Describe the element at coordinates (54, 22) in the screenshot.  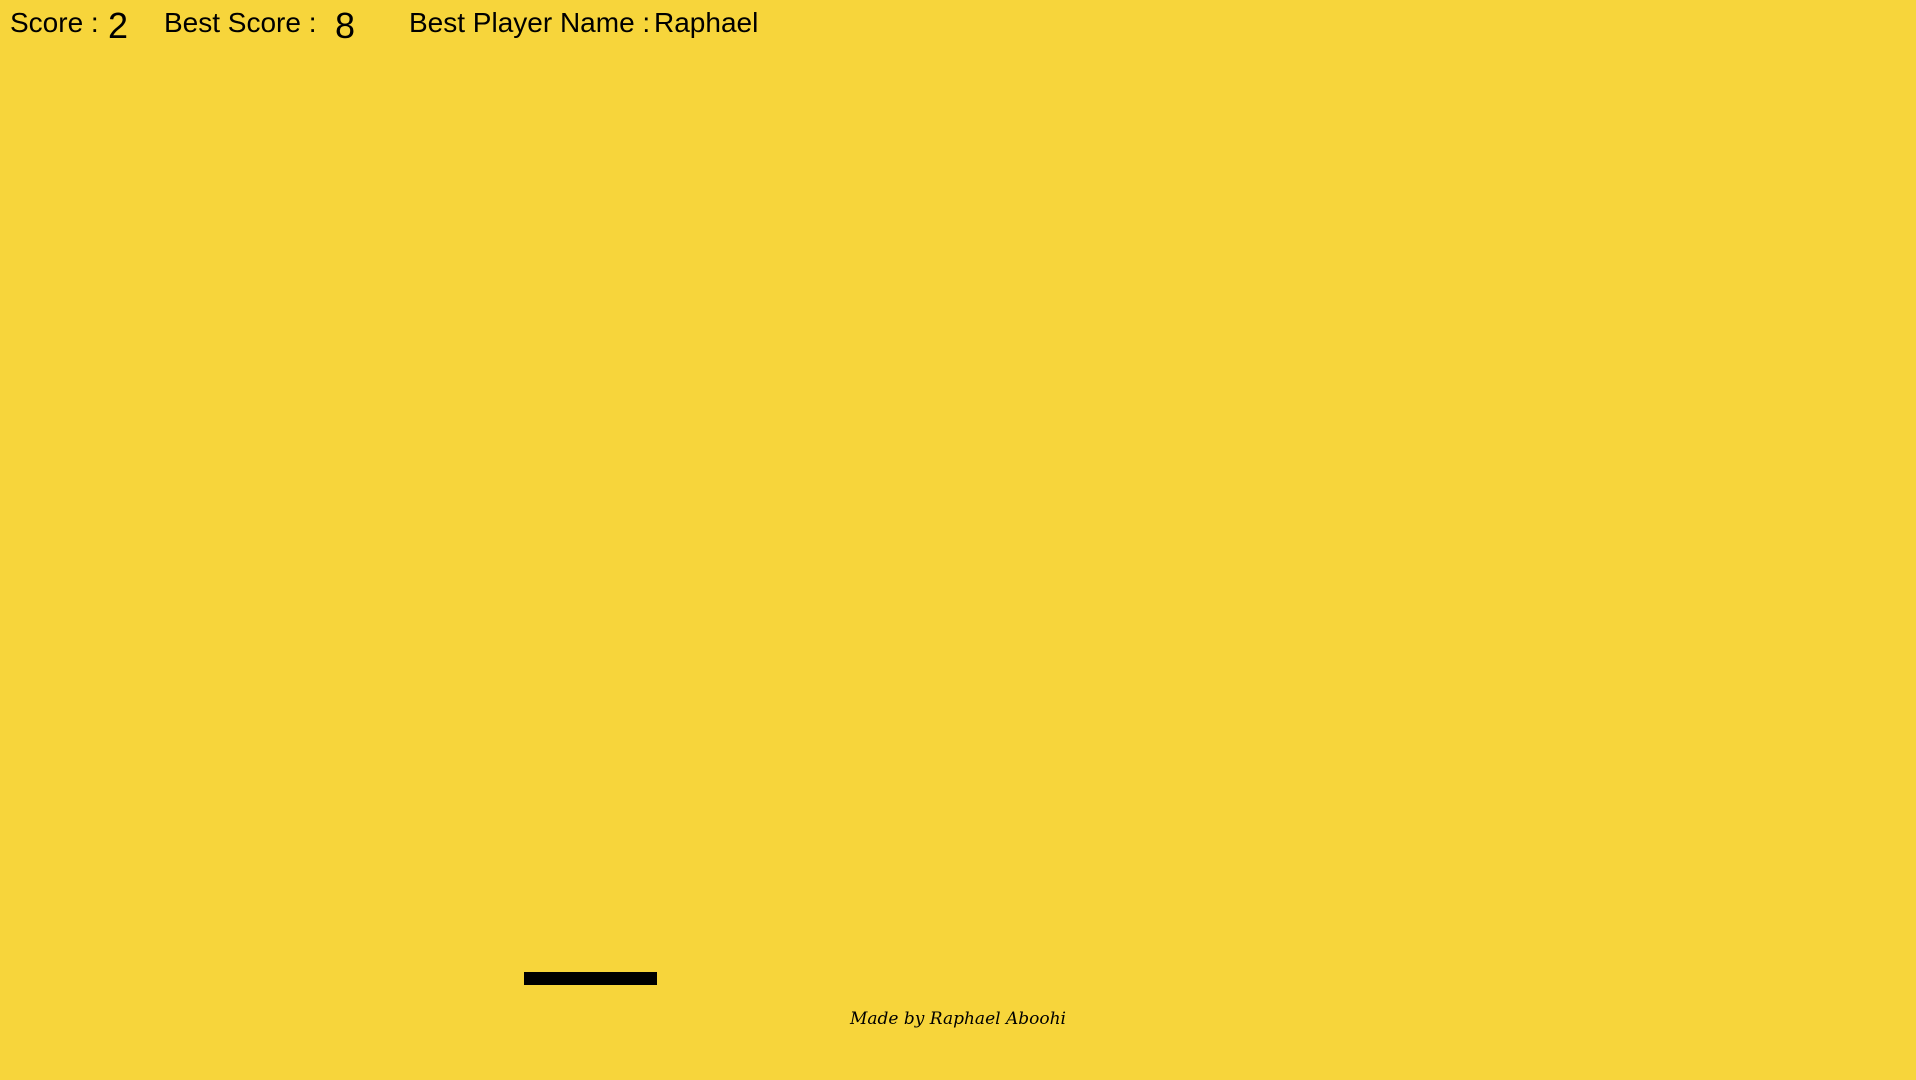
I see `score-label: Score :` at that location.